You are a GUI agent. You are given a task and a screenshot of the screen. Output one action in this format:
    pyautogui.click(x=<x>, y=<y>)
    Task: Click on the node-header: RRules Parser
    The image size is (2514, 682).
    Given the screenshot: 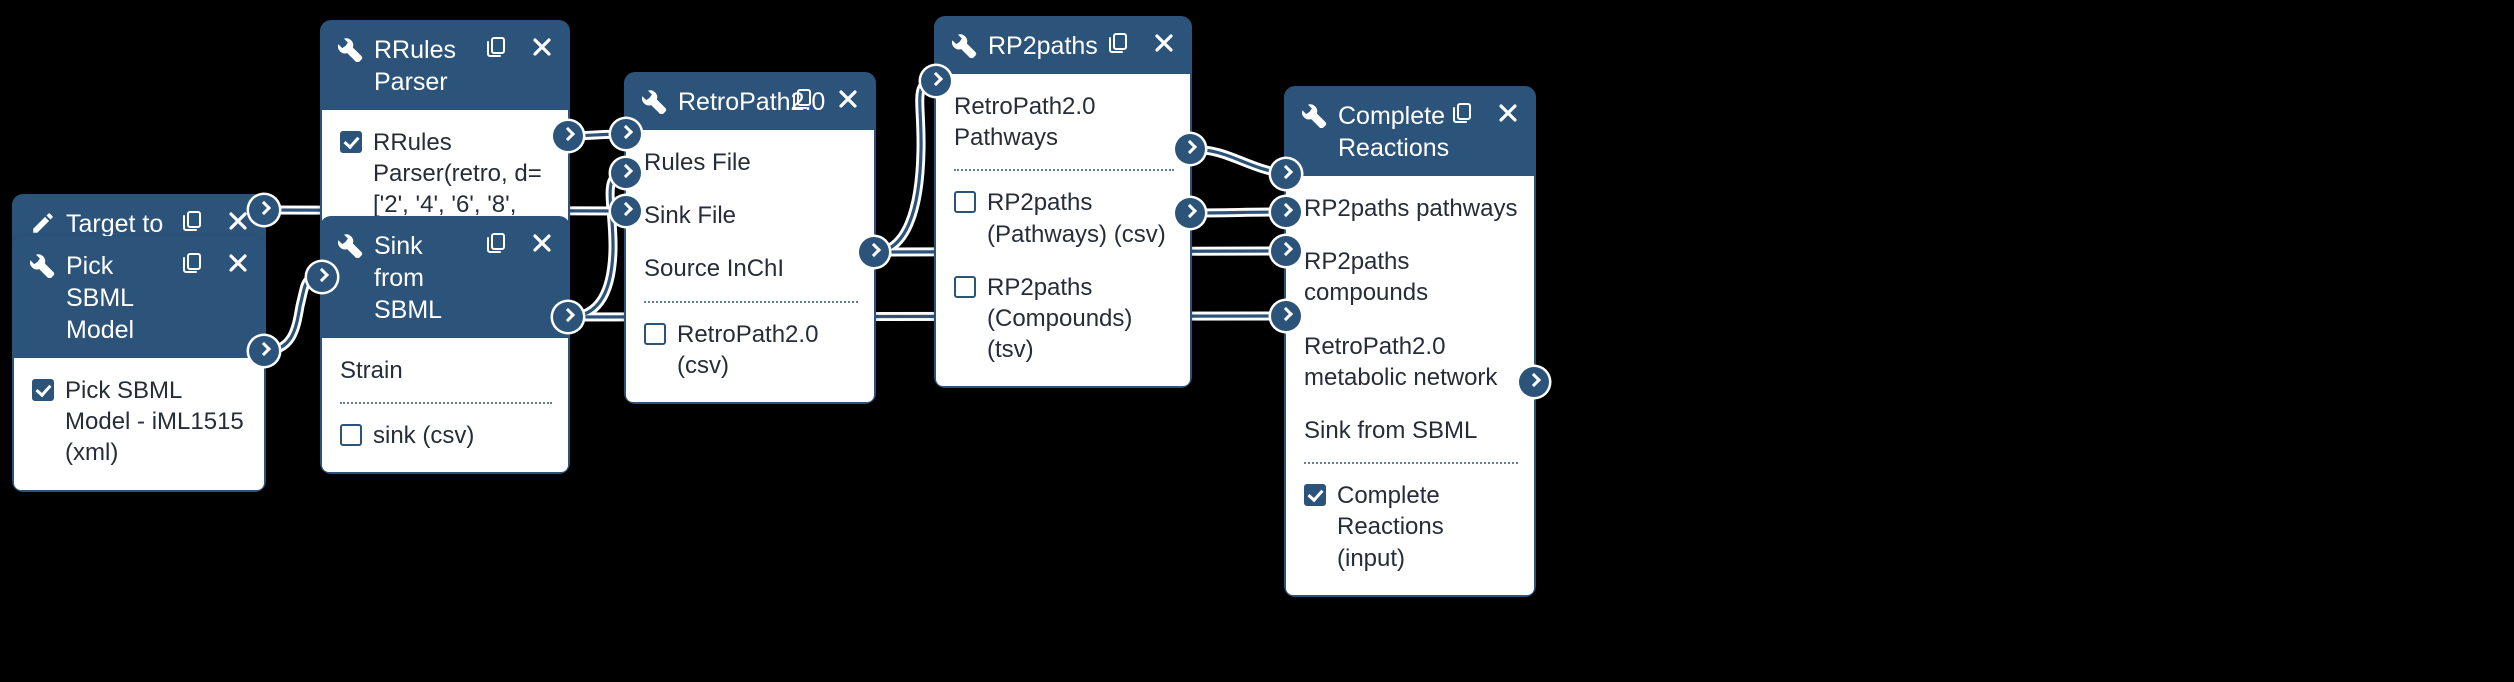 What is the action you would take?
    pyautogui.click(x=445, y=66)
    